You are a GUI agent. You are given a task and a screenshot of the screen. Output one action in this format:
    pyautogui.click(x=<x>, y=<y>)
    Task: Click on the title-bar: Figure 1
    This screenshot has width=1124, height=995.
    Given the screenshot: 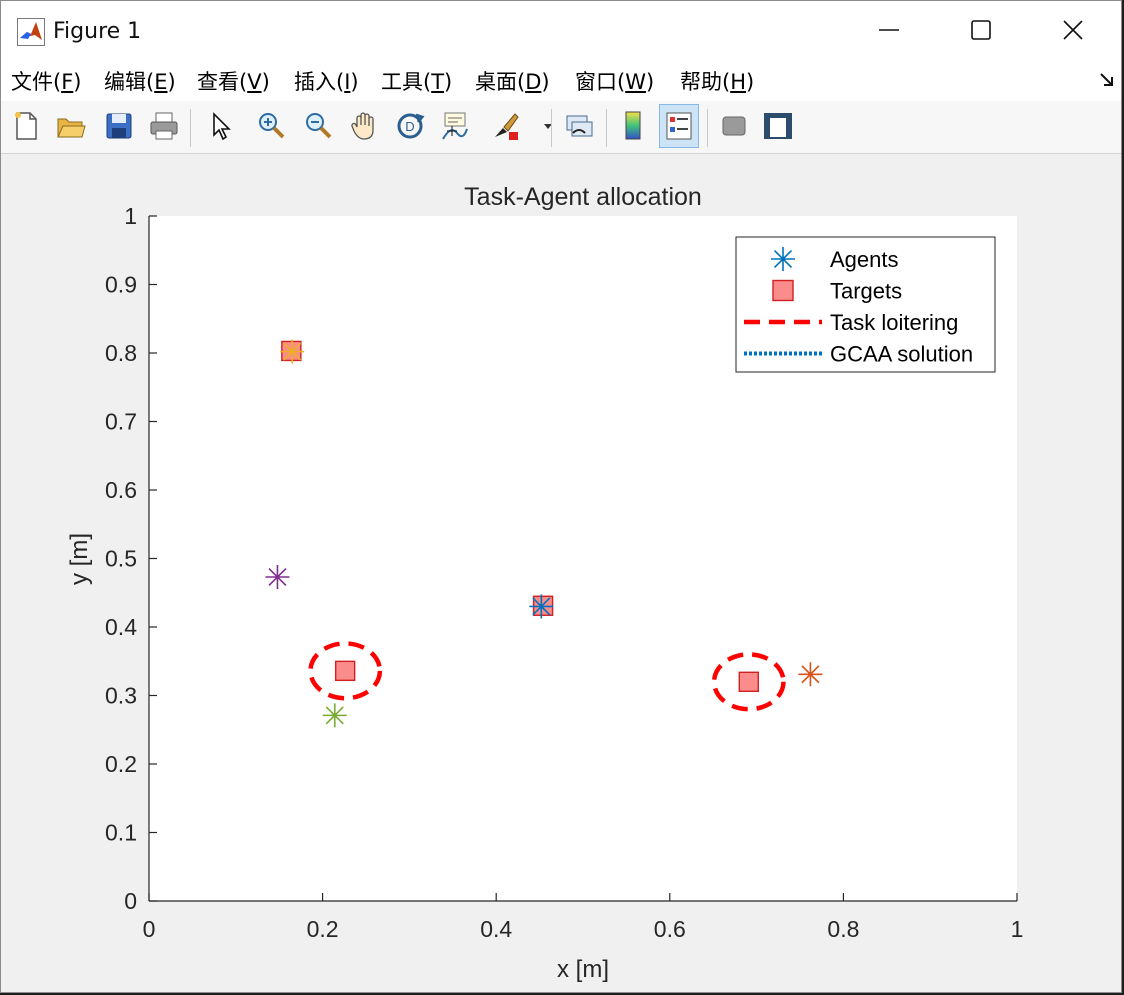 What is the action you would take?
    pyautogui.click(x=561, y=30)
    